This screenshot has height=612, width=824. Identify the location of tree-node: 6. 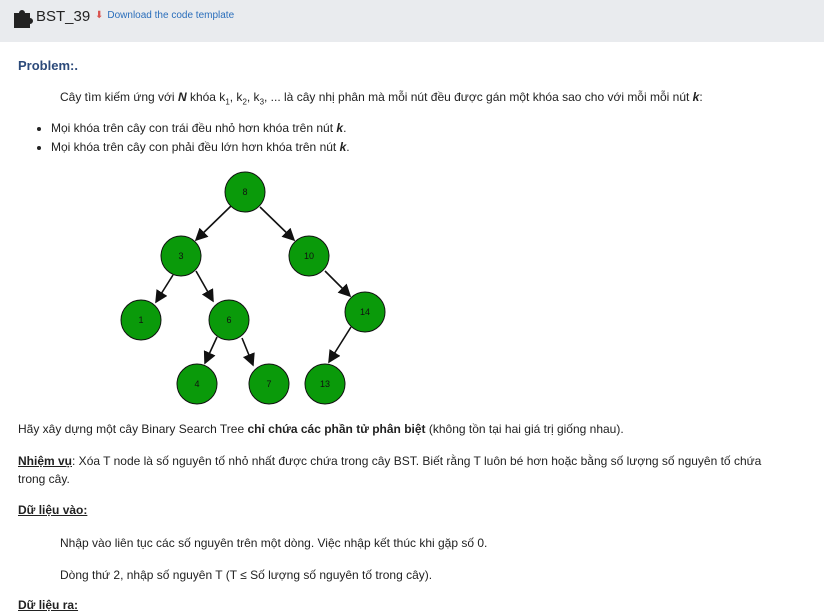
(229, 320).